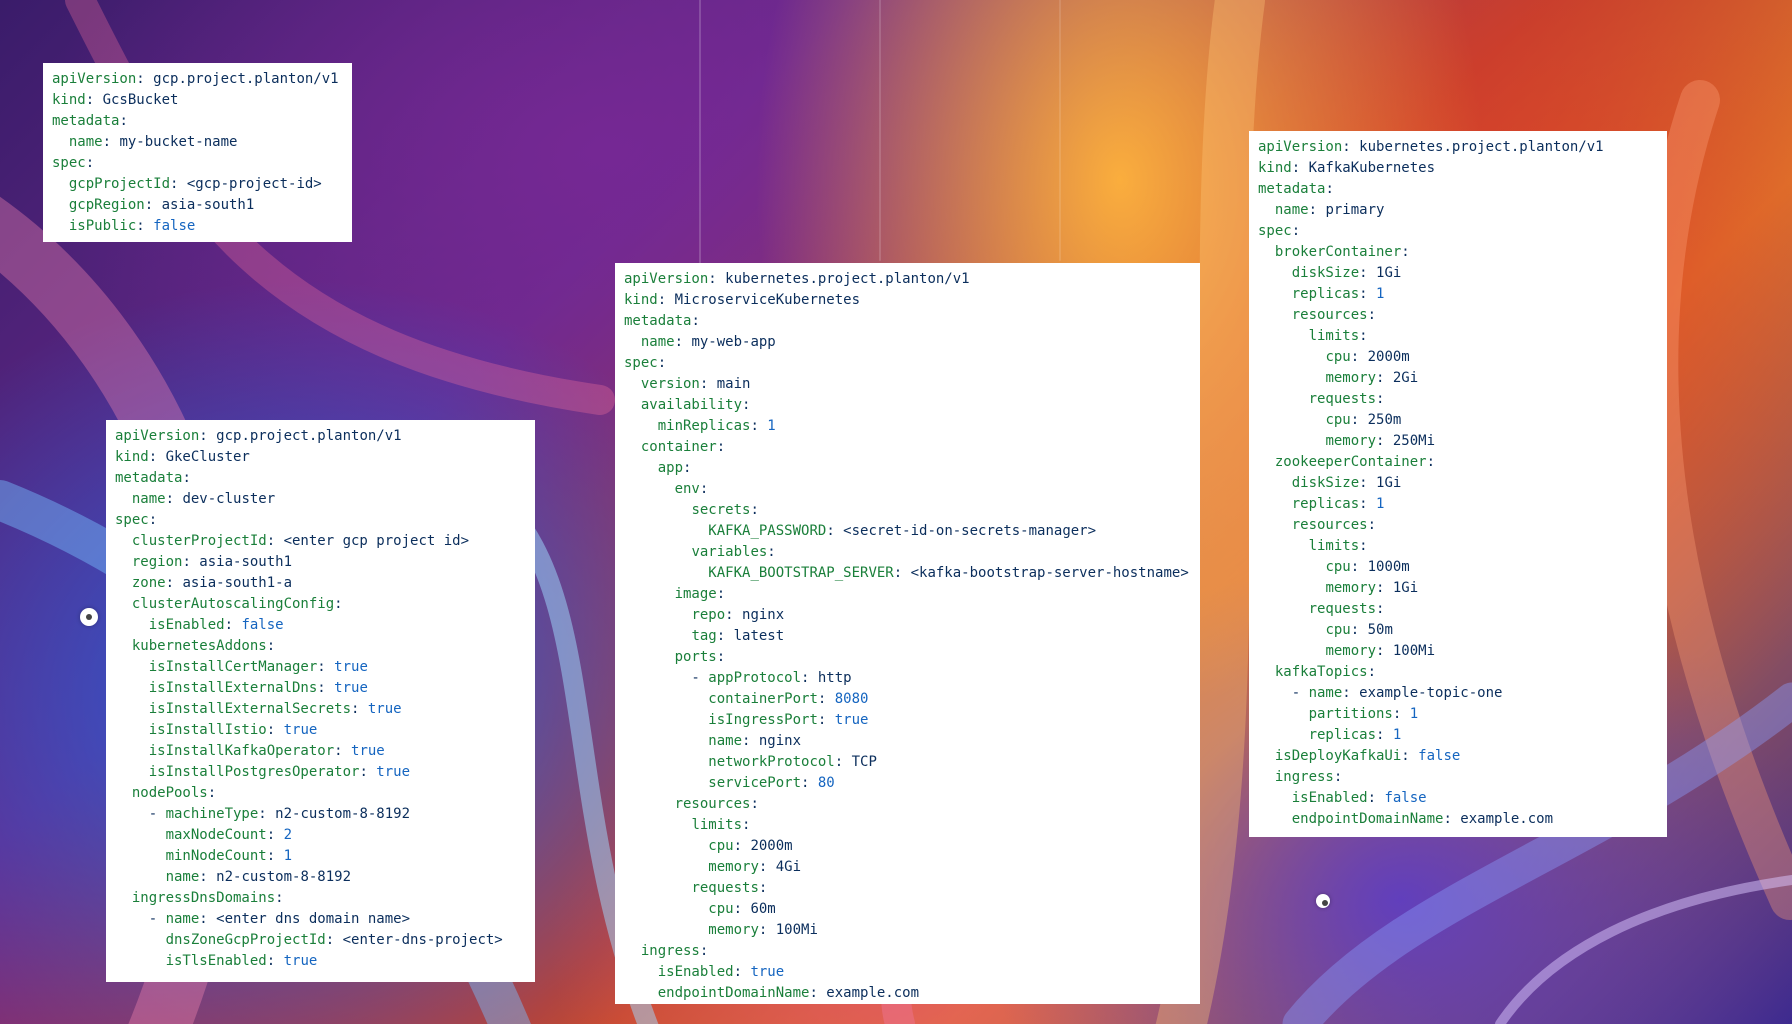 Image resolution: width=1792 pixels, height=1024 pixels. Describe the element at coordinates (140, 100) in the screenshot. I see `yaml-value: GcsBucket` at that location.